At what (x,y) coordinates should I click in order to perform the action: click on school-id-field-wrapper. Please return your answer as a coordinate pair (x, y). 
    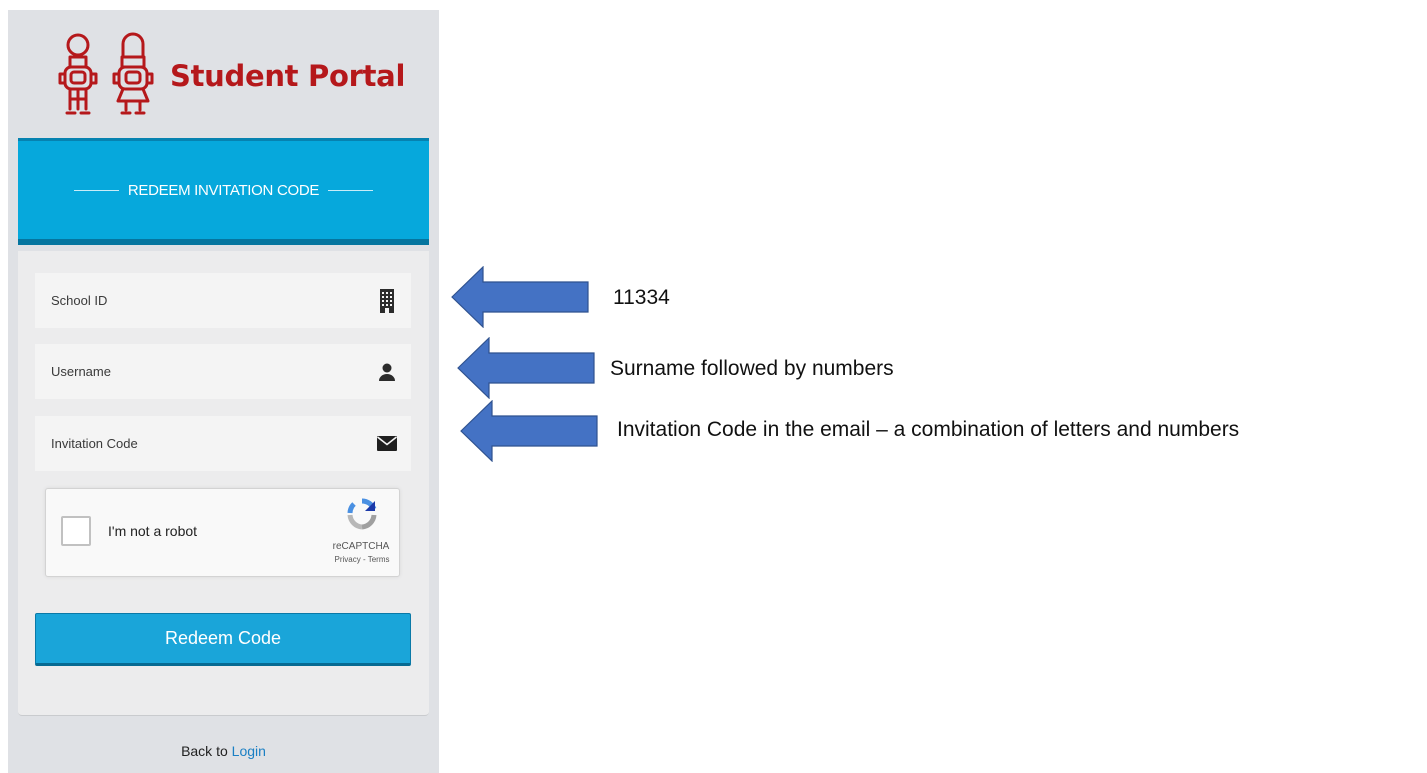
    Looking at the image, I should click on (223, 300).